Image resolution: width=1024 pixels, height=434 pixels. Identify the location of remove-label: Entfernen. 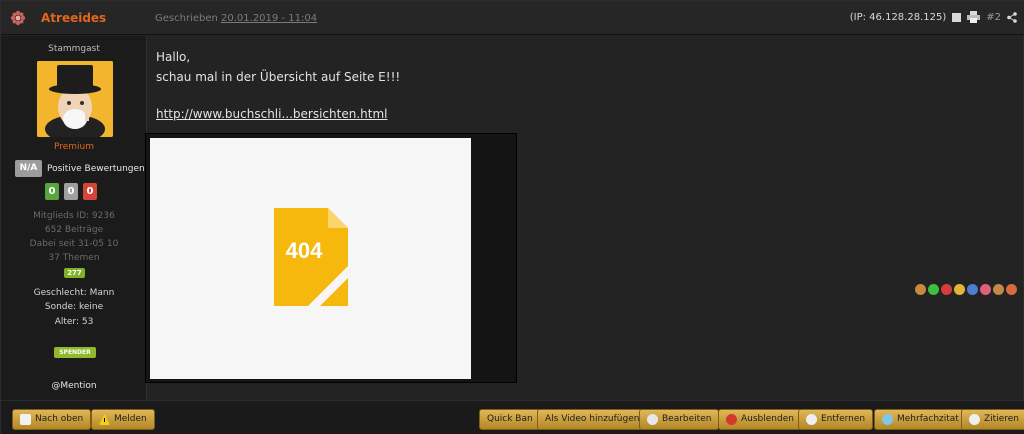
(843, 419).